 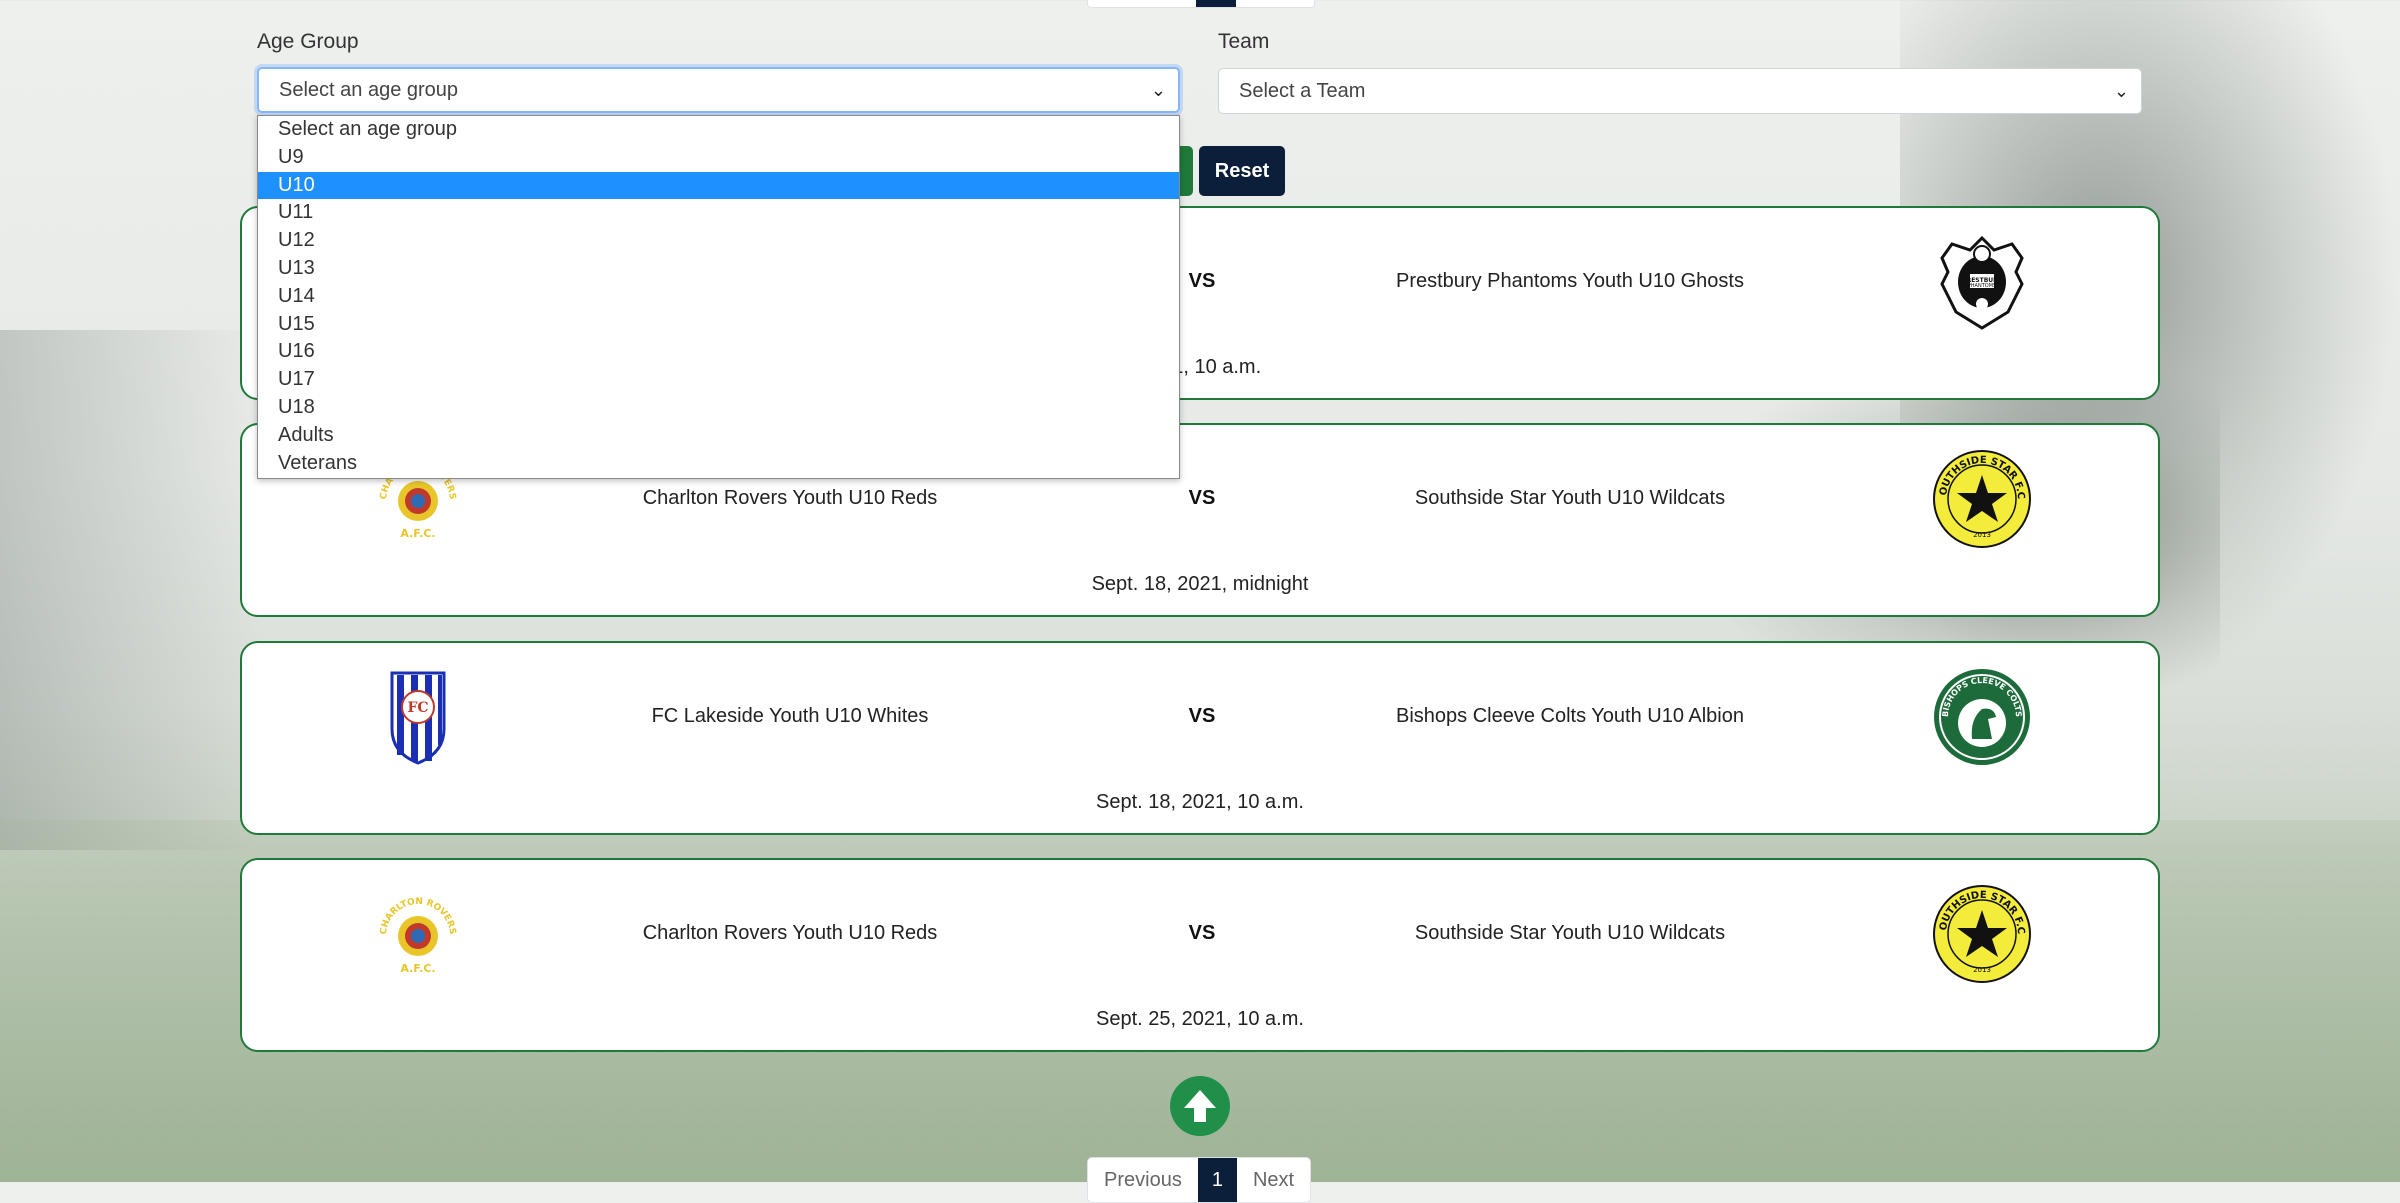 I want to click on age-group-option: U14, so click(x=718, y=297).